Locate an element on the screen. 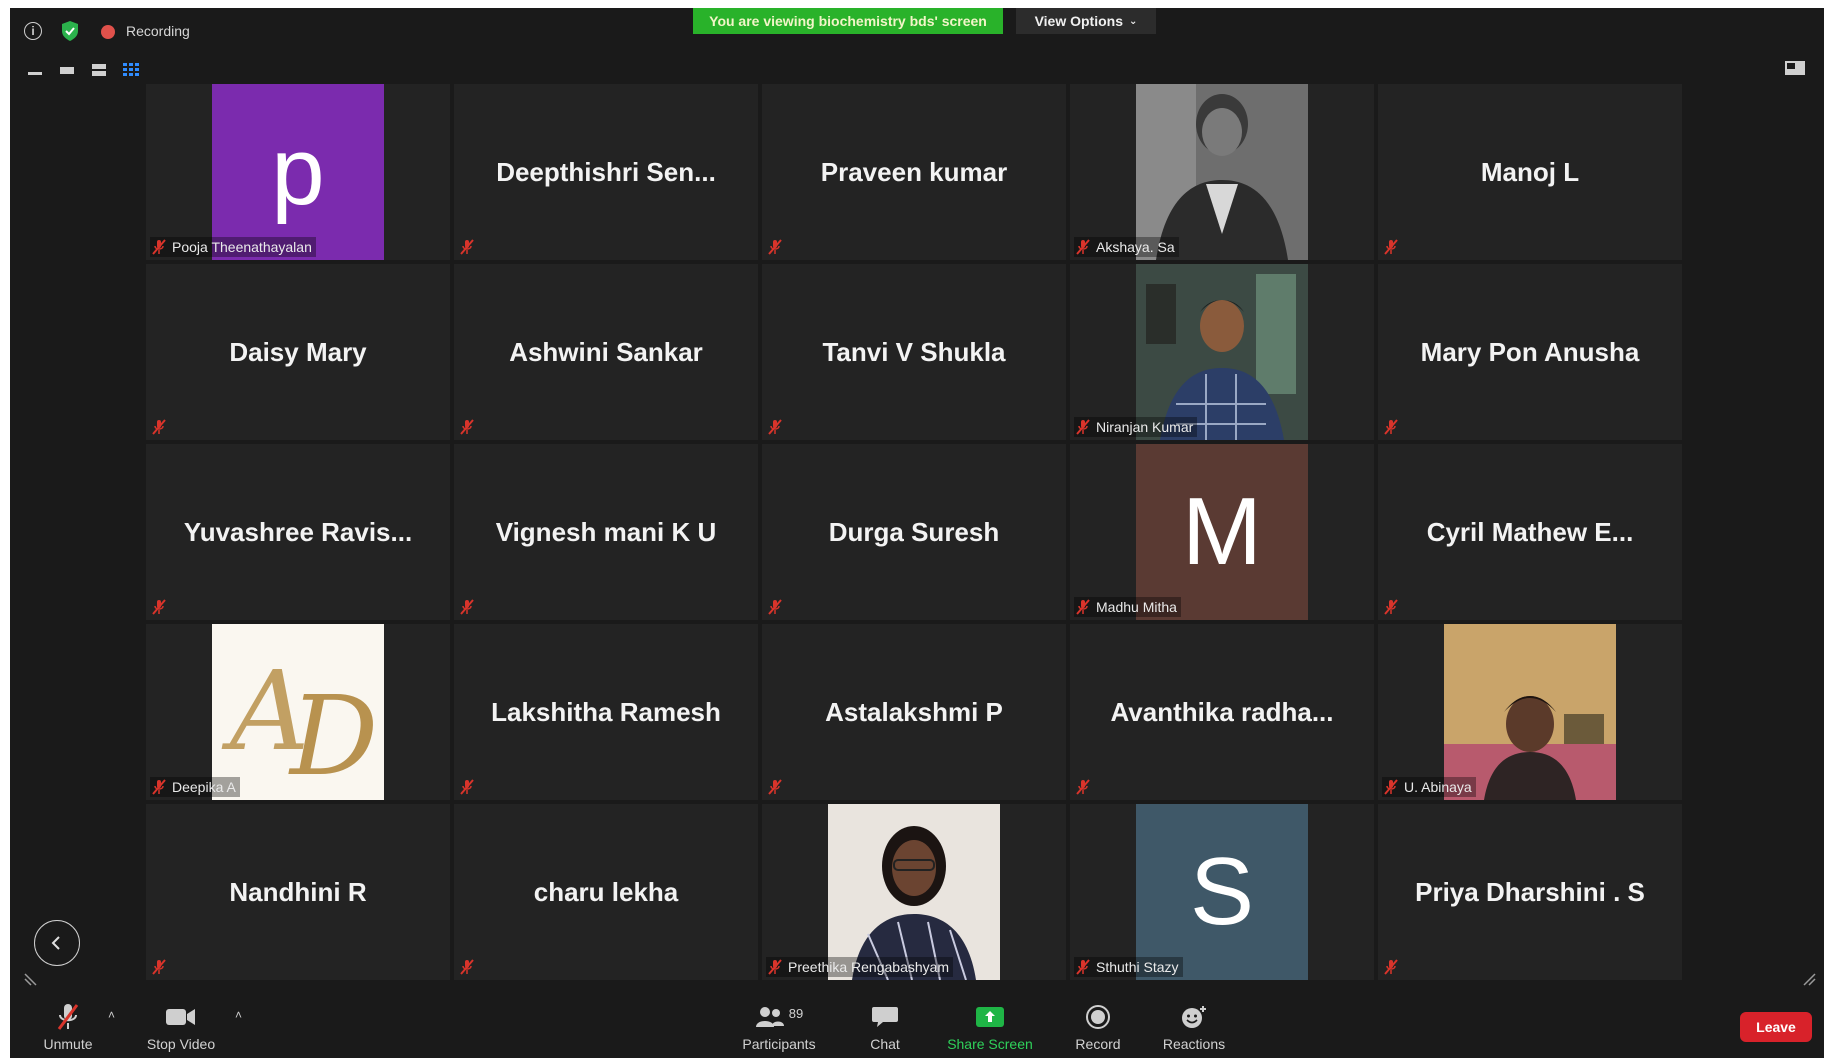 The image size is (1836, 1058). participant-tile: Preethika Rengabashyam is located at coordinates (914, 892).